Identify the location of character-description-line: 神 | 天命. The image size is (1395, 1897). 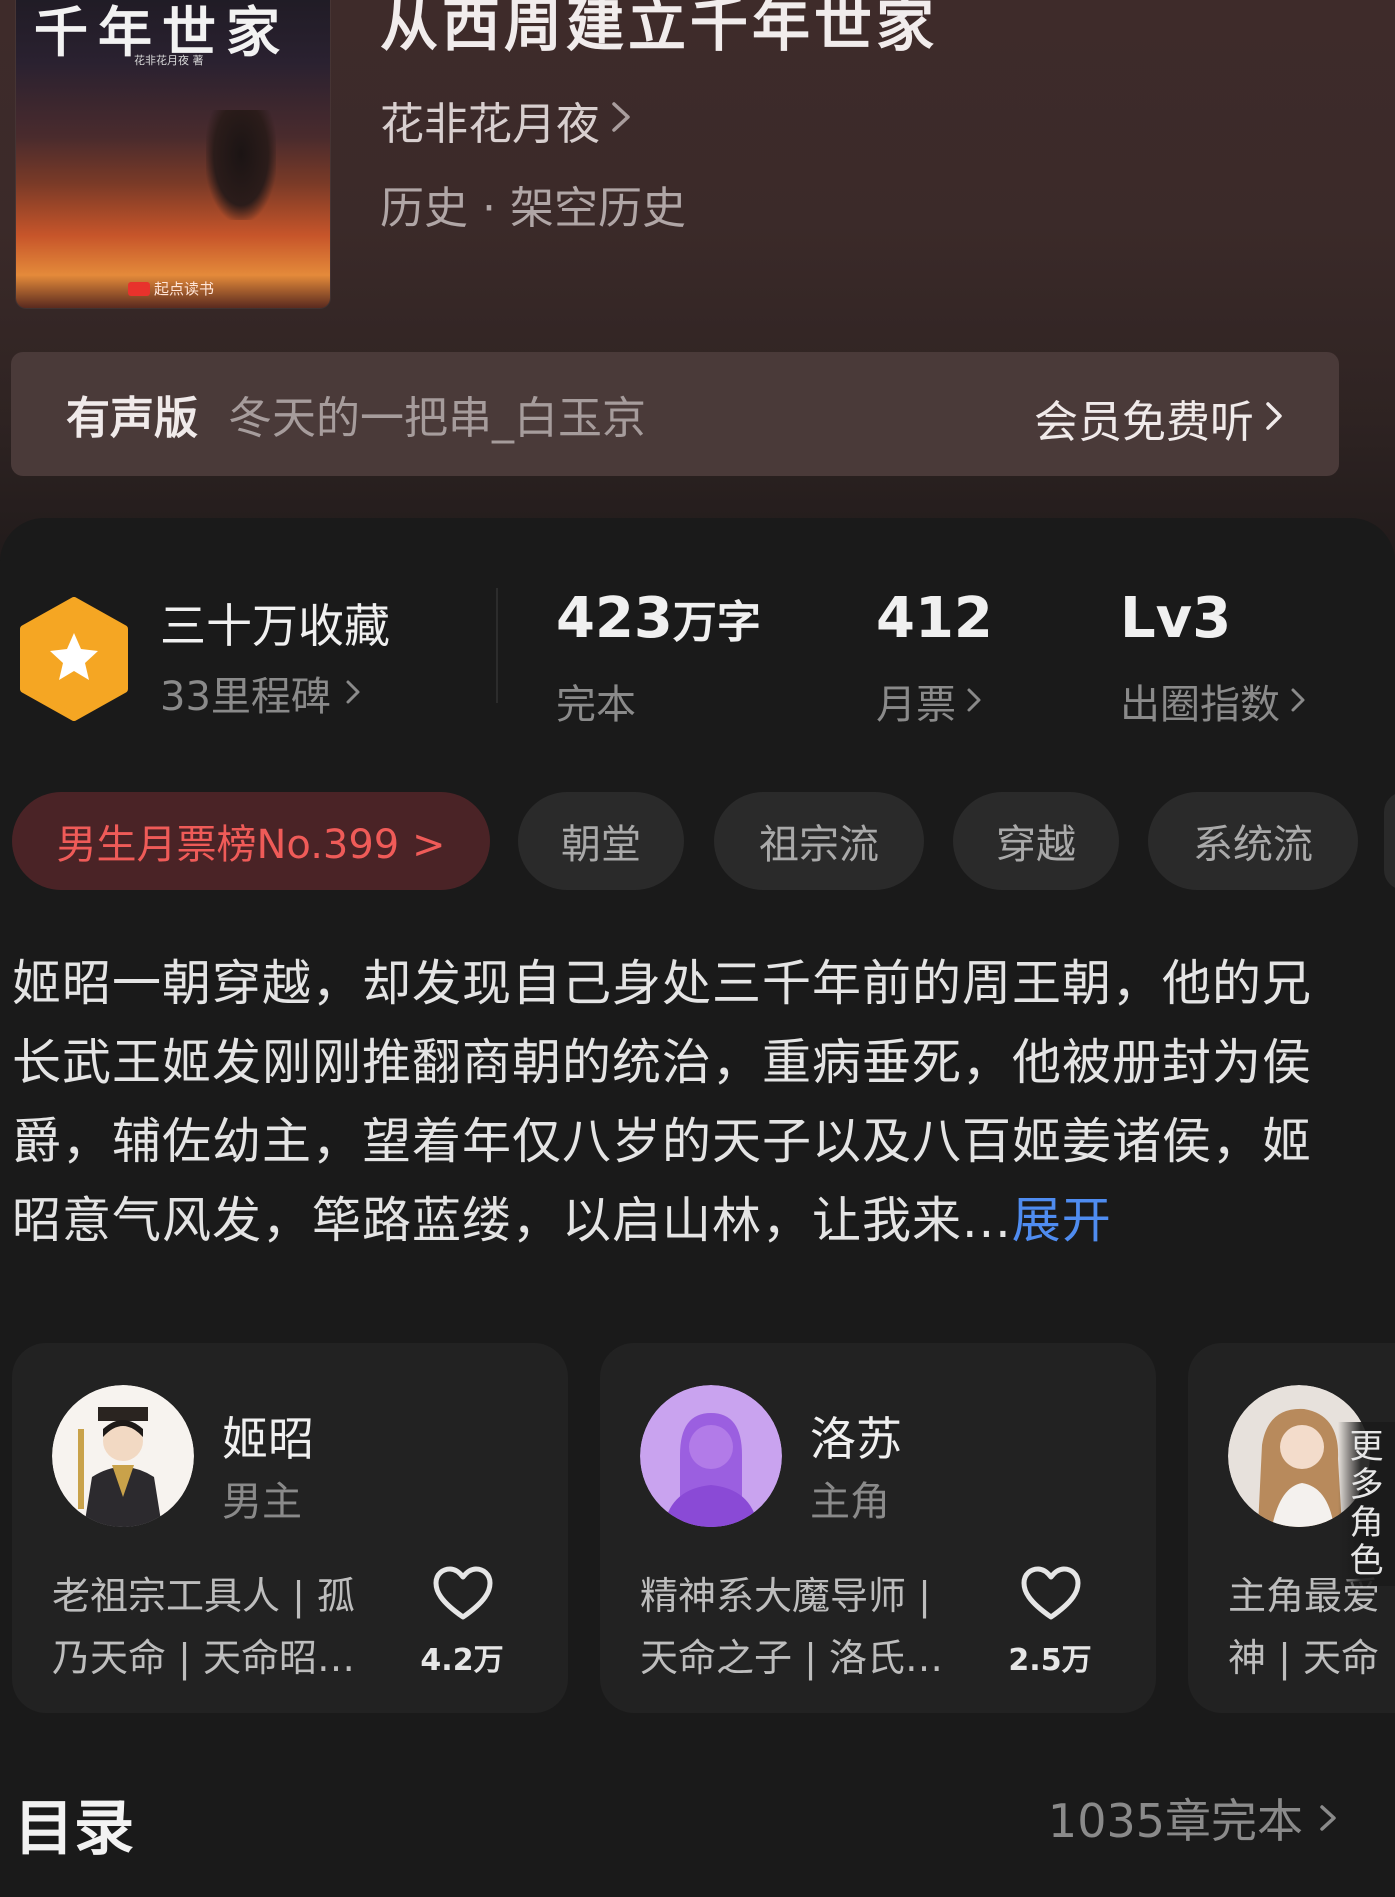
(1303, 1658).